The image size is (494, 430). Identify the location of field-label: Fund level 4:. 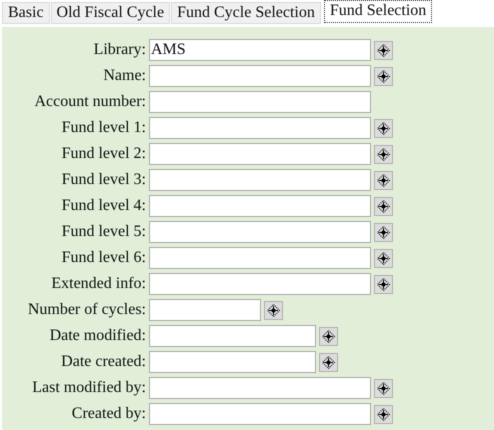
(103, 206).